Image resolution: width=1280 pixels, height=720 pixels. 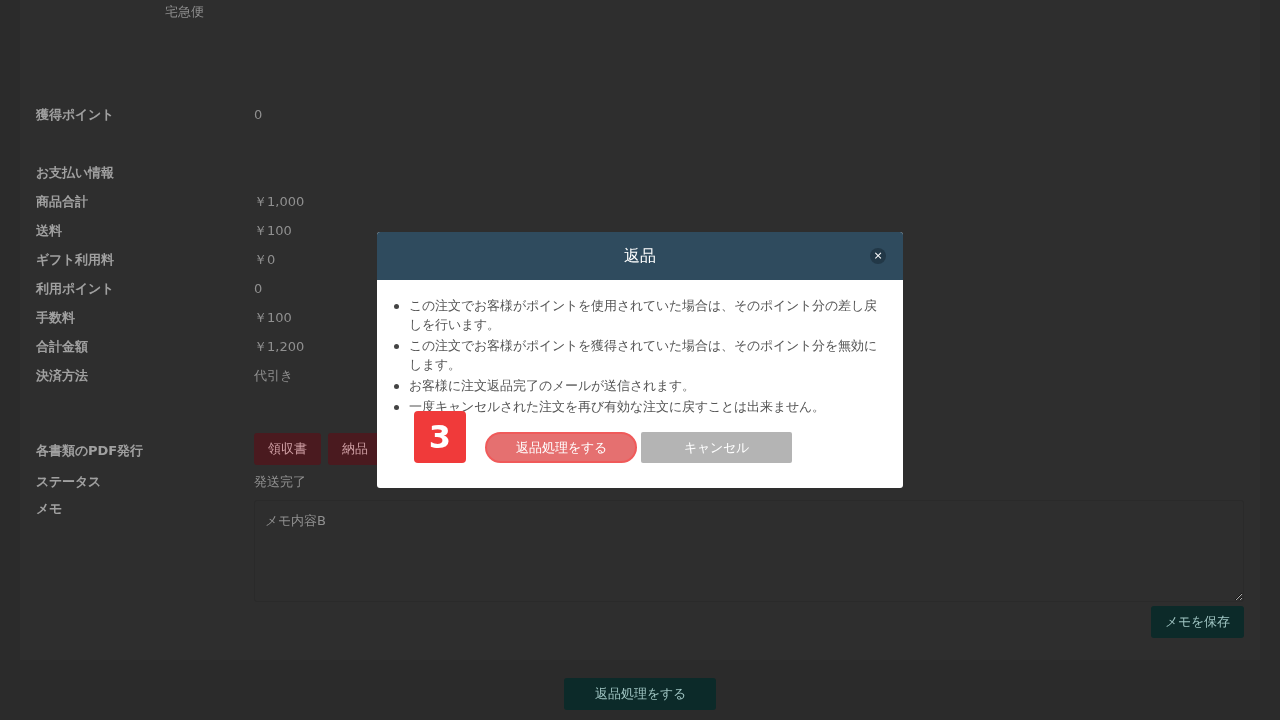 What do you see at coordinates (643, 315) in the screenshot?
I see `note-text: この注文でお客様がポイントを使用されていた場合は、そのポイント分の差し戻しを行います。` at bounding box center [643, 315].